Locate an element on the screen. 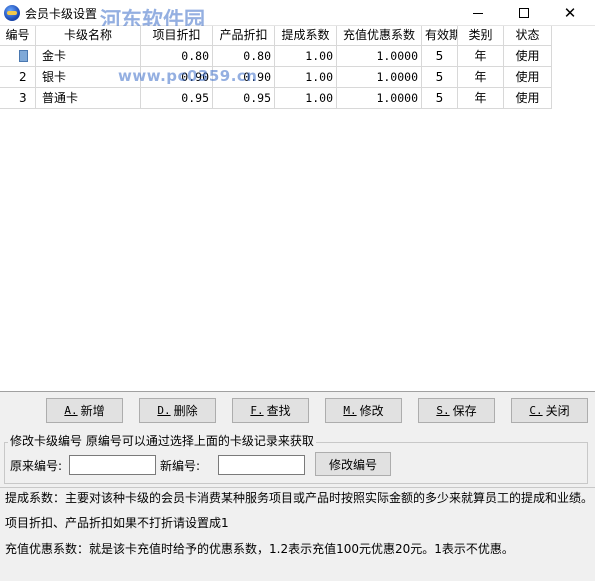 This screenshot has height=581, width=595. new-id-label: 新编号: is located at coordinates (180, 466).